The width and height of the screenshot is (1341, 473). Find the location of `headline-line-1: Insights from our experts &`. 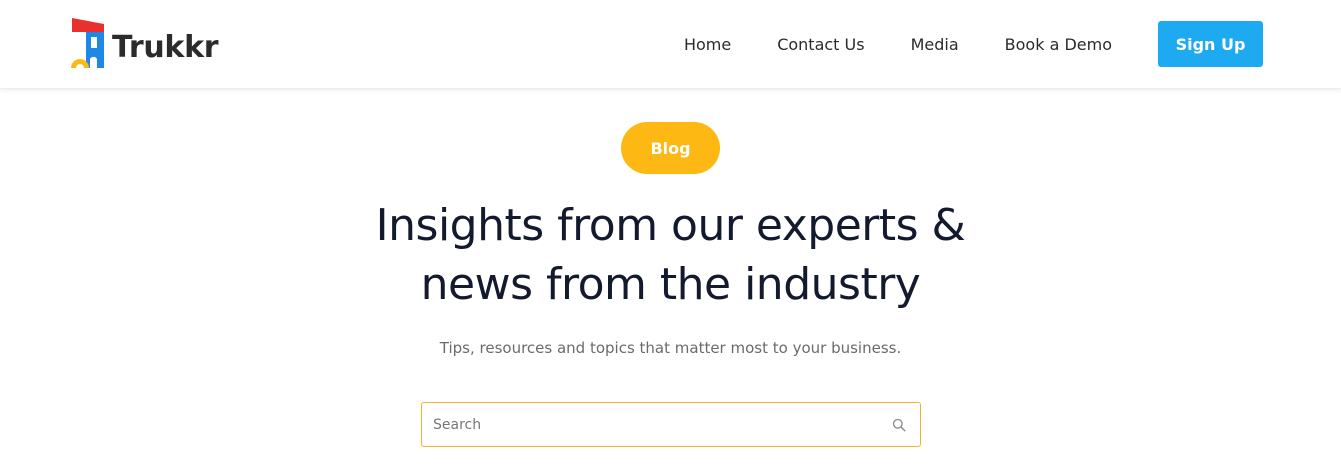

headline-line-1: Insights from our experts & is located at coordinates (670, 225).